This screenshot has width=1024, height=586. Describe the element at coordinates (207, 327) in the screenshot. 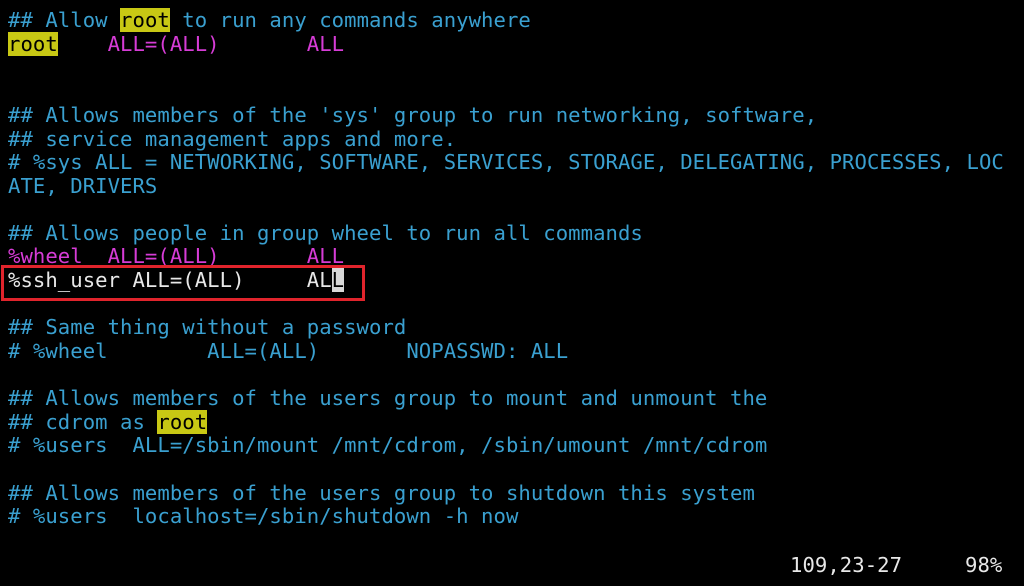

I see `editor-line-14: ## Same thing without a password` at that location.